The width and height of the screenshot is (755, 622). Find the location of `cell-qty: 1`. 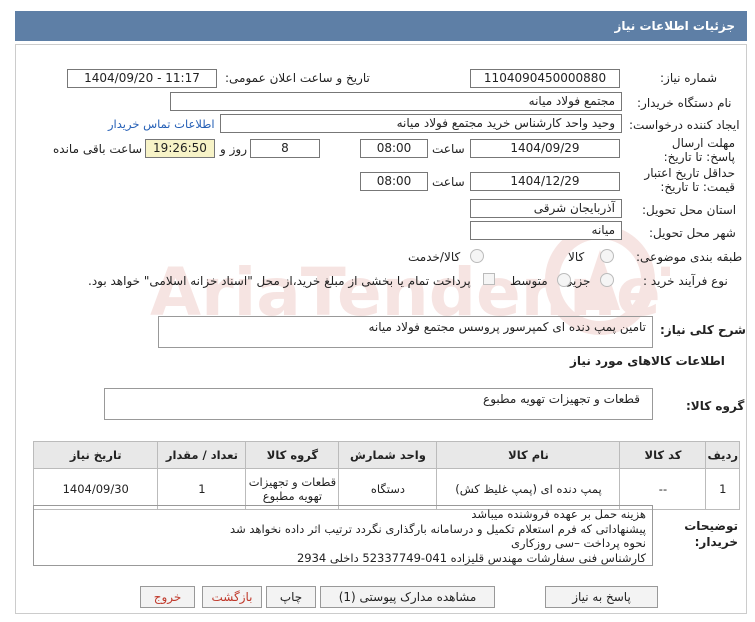

cell-qty: 1 is located at coordinates (202, 489).